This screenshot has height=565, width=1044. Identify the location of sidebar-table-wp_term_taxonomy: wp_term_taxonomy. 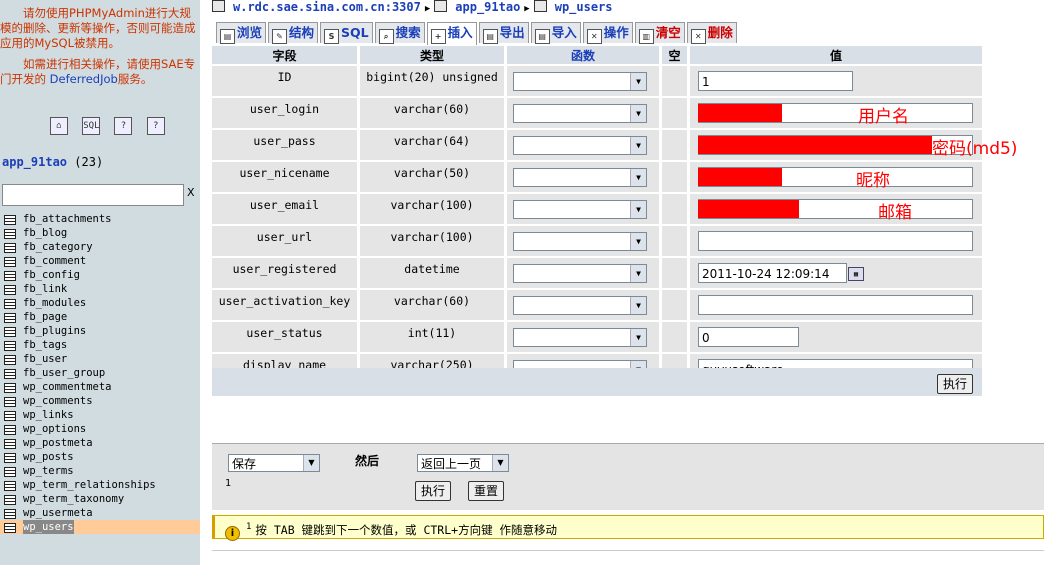
(100, 499).